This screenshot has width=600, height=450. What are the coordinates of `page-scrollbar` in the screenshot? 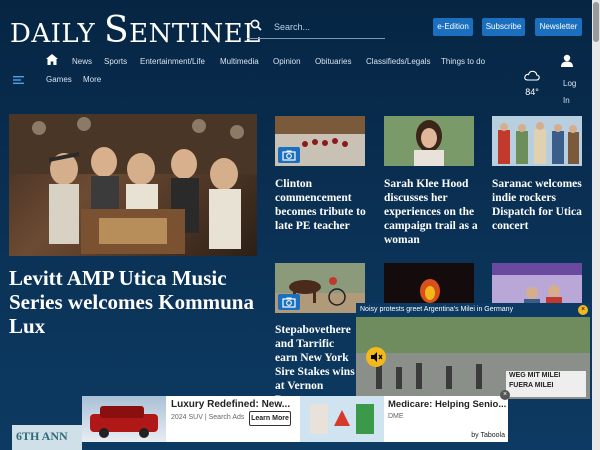 It's located at (596, 225).